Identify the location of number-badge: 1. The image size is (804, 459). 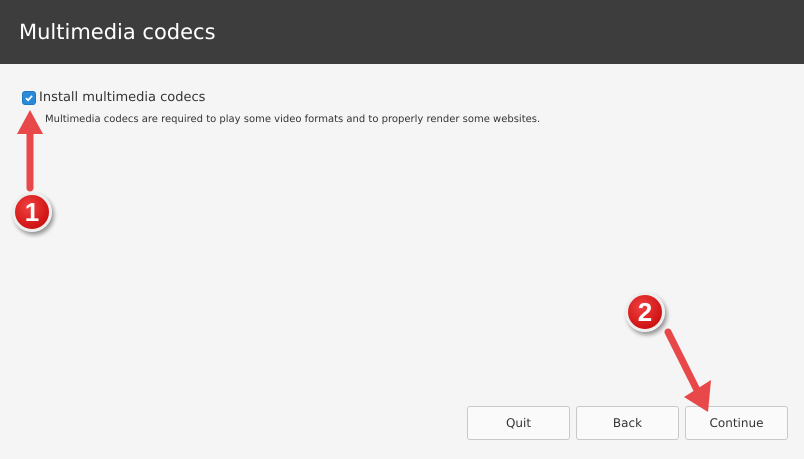
(32, 212).